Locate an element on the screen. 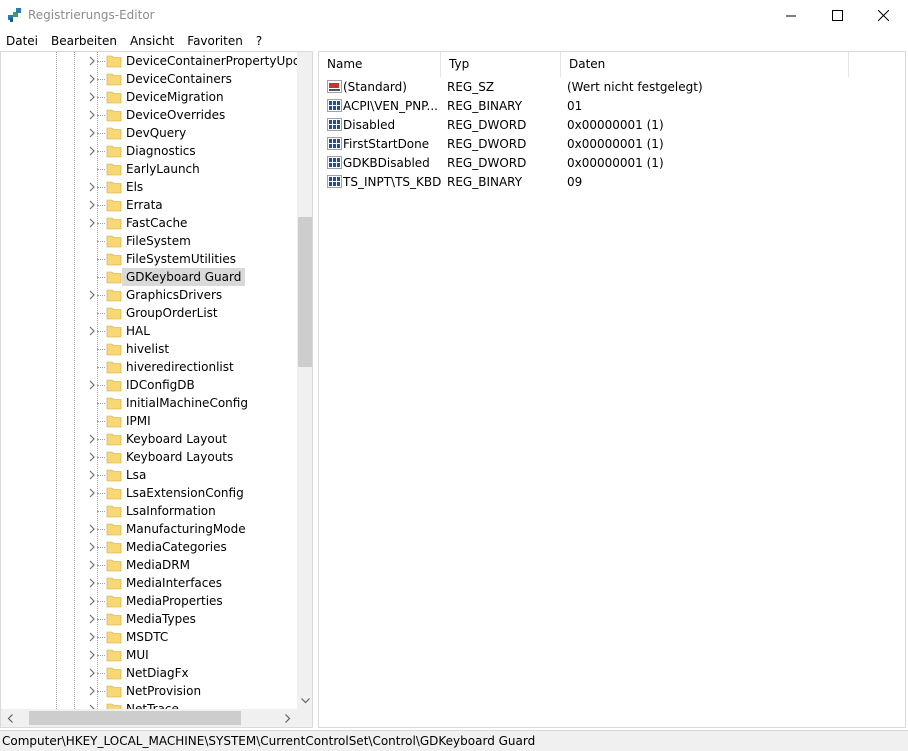 Image resolution: width=908 pixels, height=751 pixels. tree-item: NetTrace is located at coordinates (149, 704).